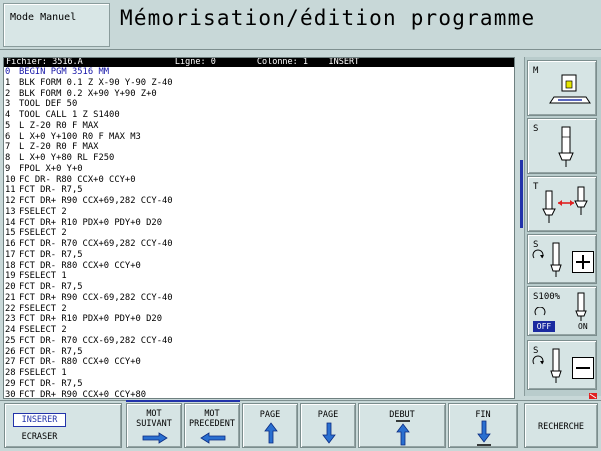  I want to click on m-label: M, so click(536, 71).